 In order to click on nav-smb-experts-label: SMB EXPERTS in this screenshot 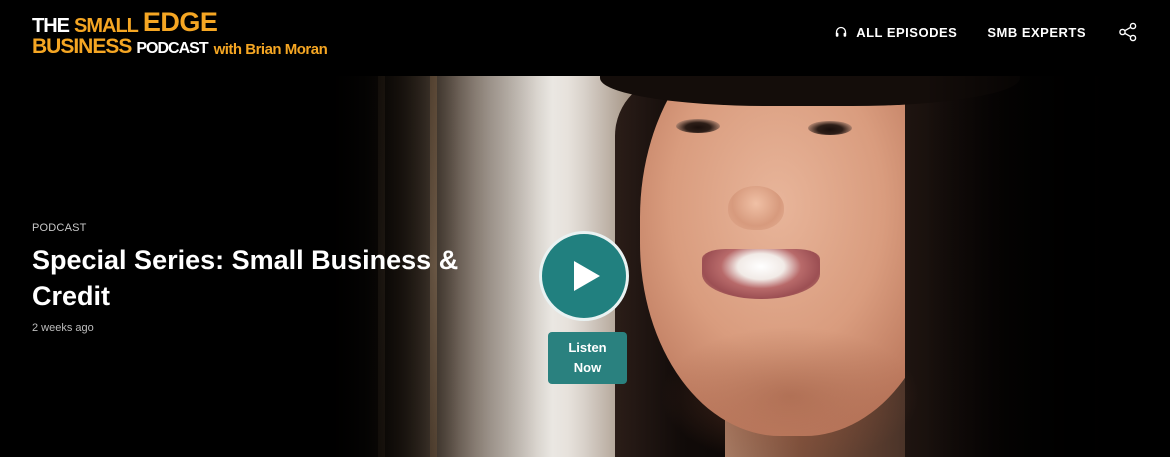, I will do `click(1036, 32)`.